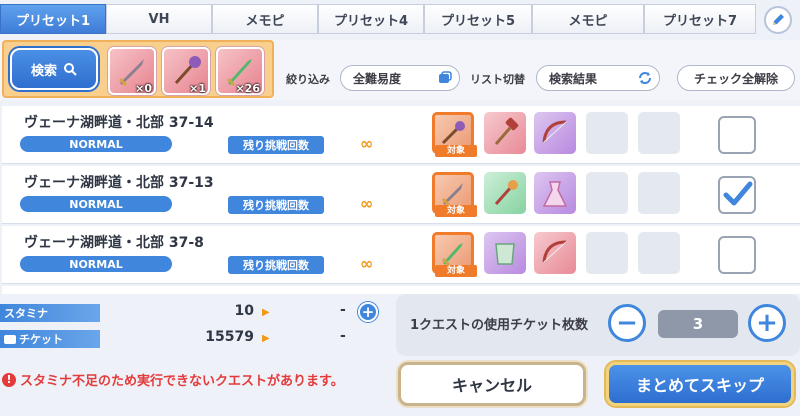 This screenshot has height=416, width=800. I want to click on quest-row: ヴェーナ湖畔道・北部 37-13 NORMAL 残り挑戦回数 ∞ 対象, so click(401, 195).